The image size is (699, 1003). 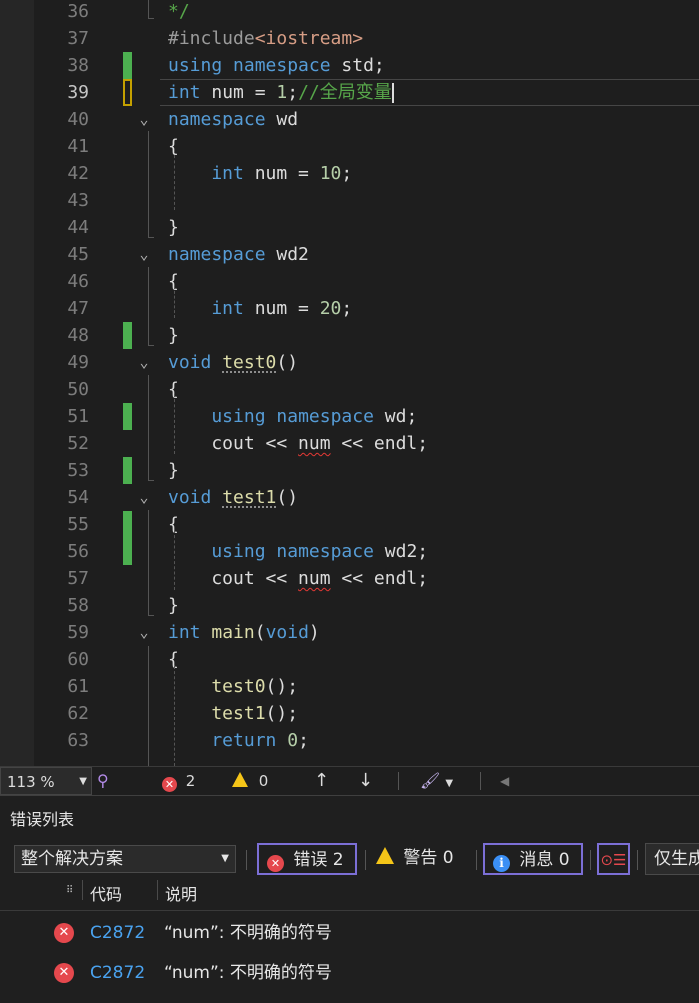 What do you see at coordinates (78, 92) in the screenshot?
I see `line-number: 39` at bounding box center [78, 92].